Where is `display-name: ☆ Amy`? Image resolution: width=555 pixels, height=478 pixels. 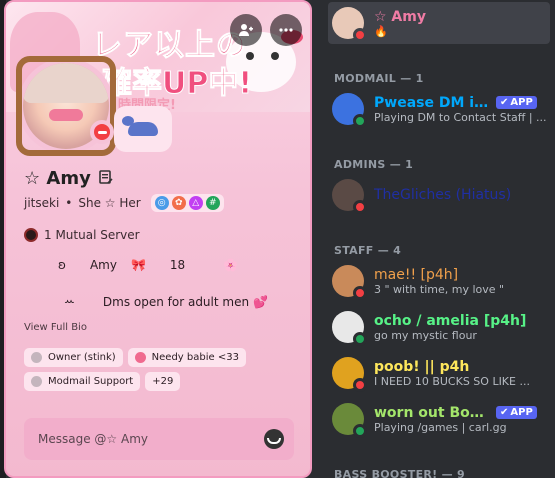 display-name: ☆ Amy is located at coordinates (57, 178).